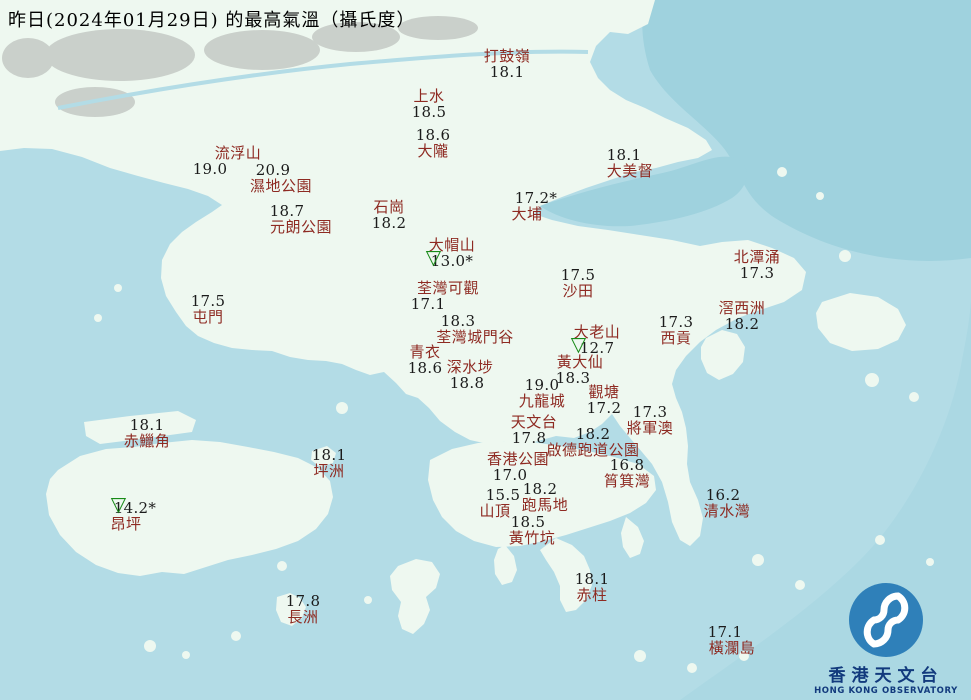  What do you see at coordinates (532, 538) in the screenshot?
I see `station-name: 黃竹坑` at bounding box center [532, 538].